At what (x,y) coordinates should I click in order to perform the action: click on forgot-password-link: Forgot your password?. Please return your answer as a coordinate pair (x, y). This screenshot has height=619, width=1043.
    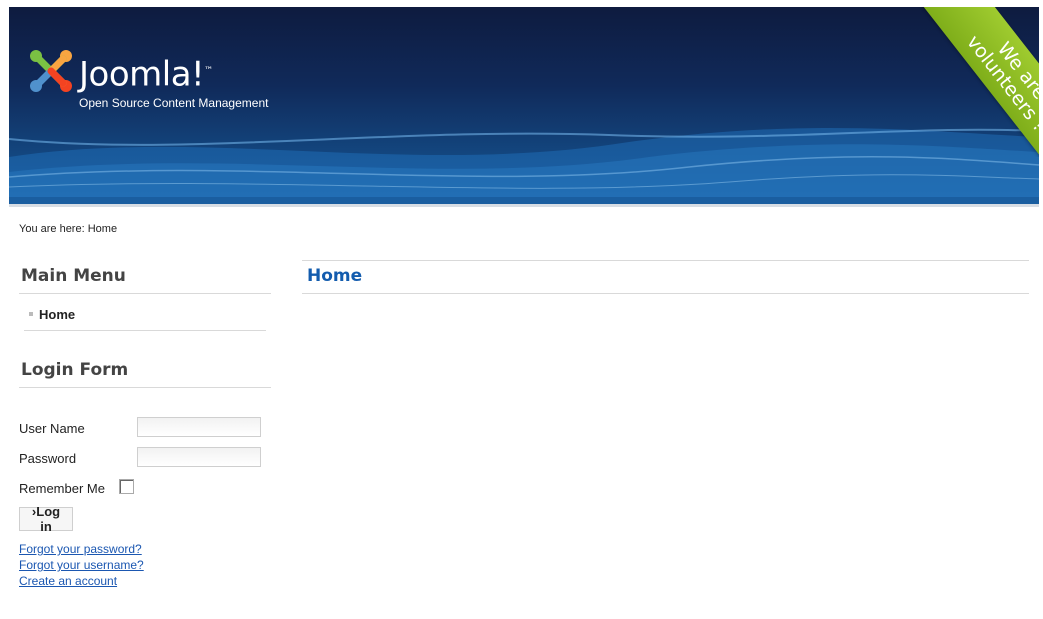
    Looking at the image, I should click on (80, 549).